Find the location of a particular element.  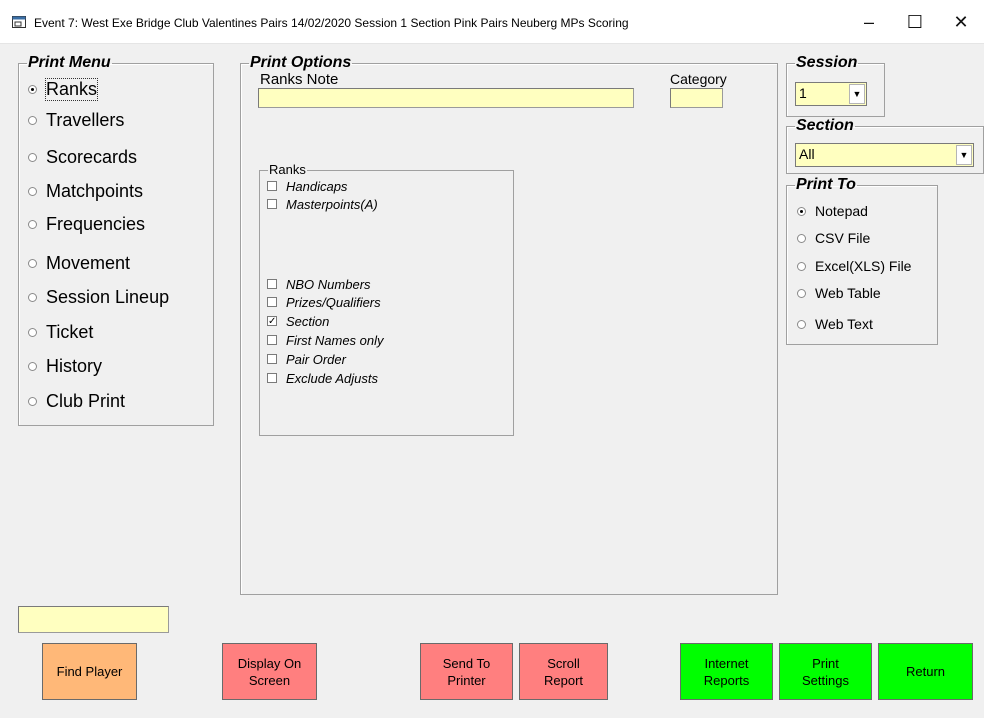

print-menu-item: Matchpoints is located at coordinates (85, 191).